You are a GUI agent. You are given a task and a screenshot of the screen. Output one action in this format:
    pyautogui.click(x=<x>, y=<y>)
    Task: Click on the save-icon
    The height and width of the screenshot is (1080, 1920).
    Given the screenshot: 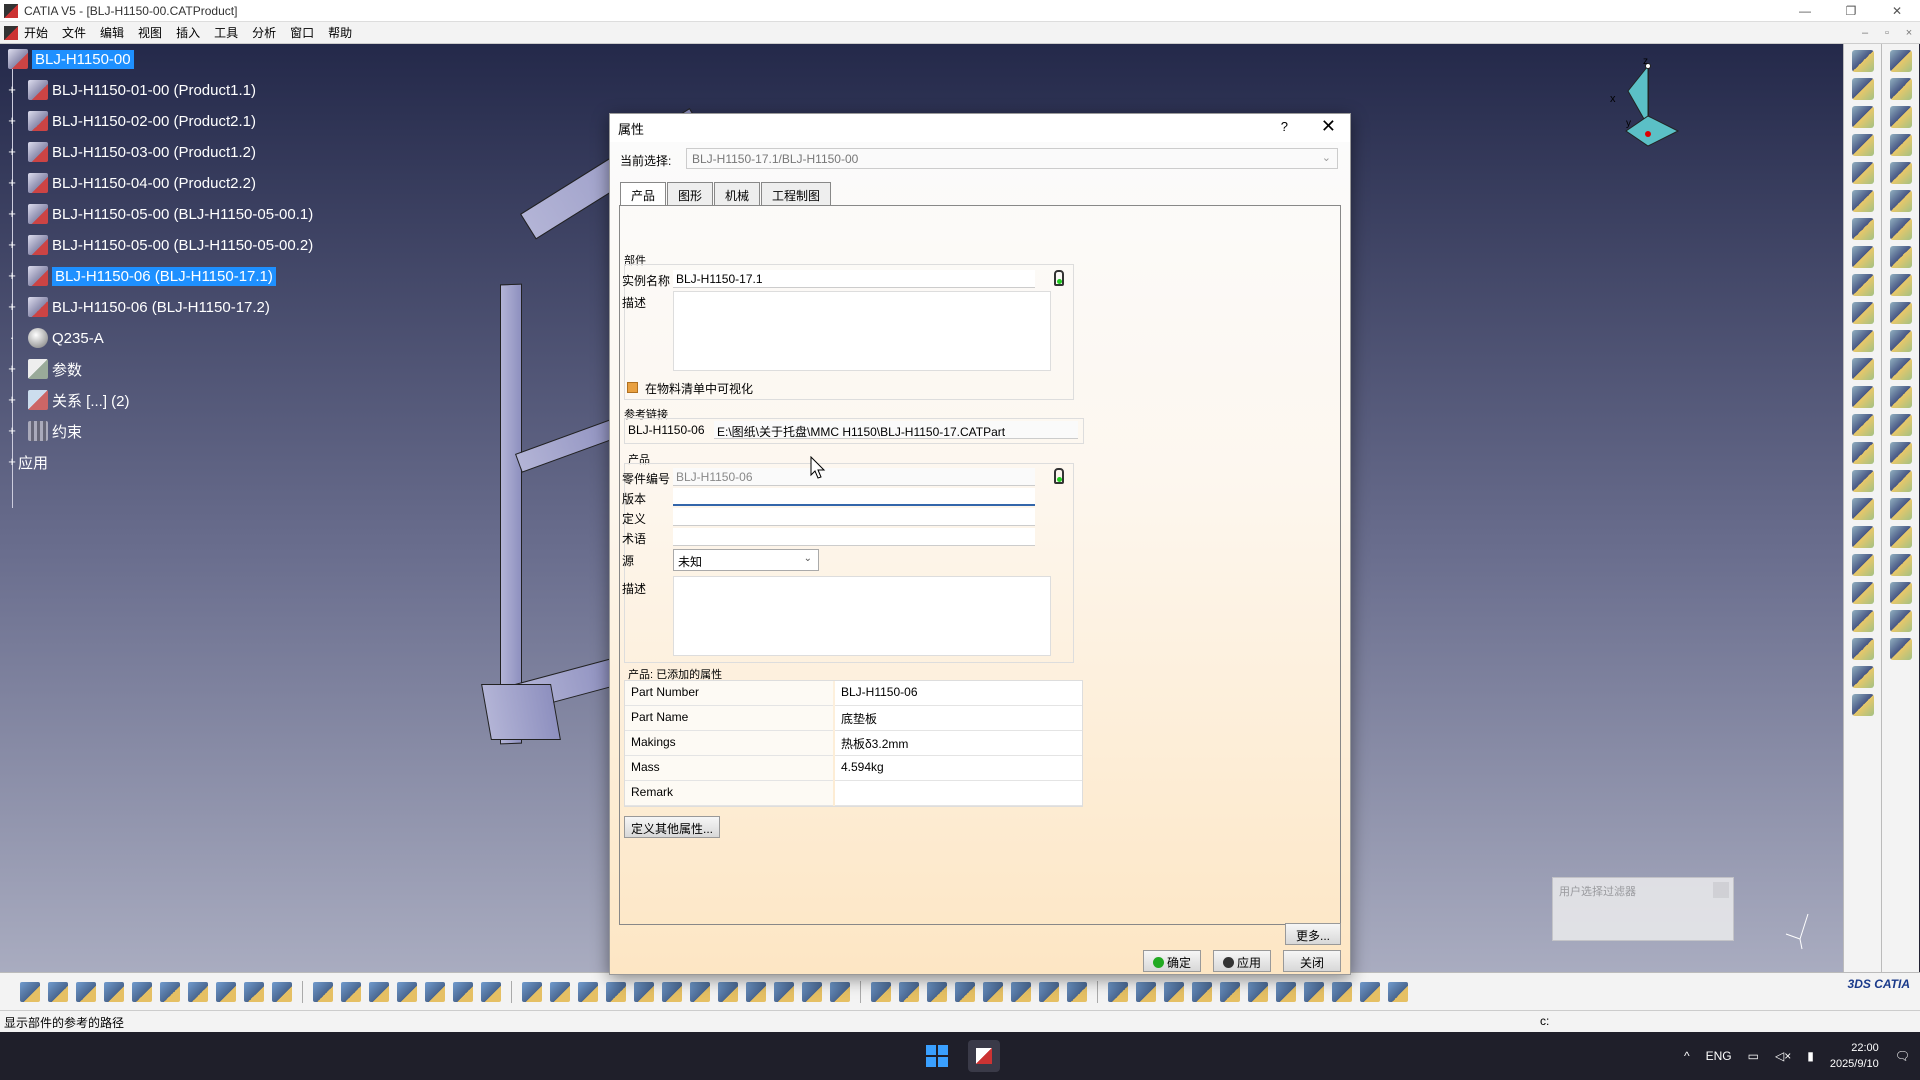 What is the action you would take?
    pyautogui.click(x=86, y=991)
    